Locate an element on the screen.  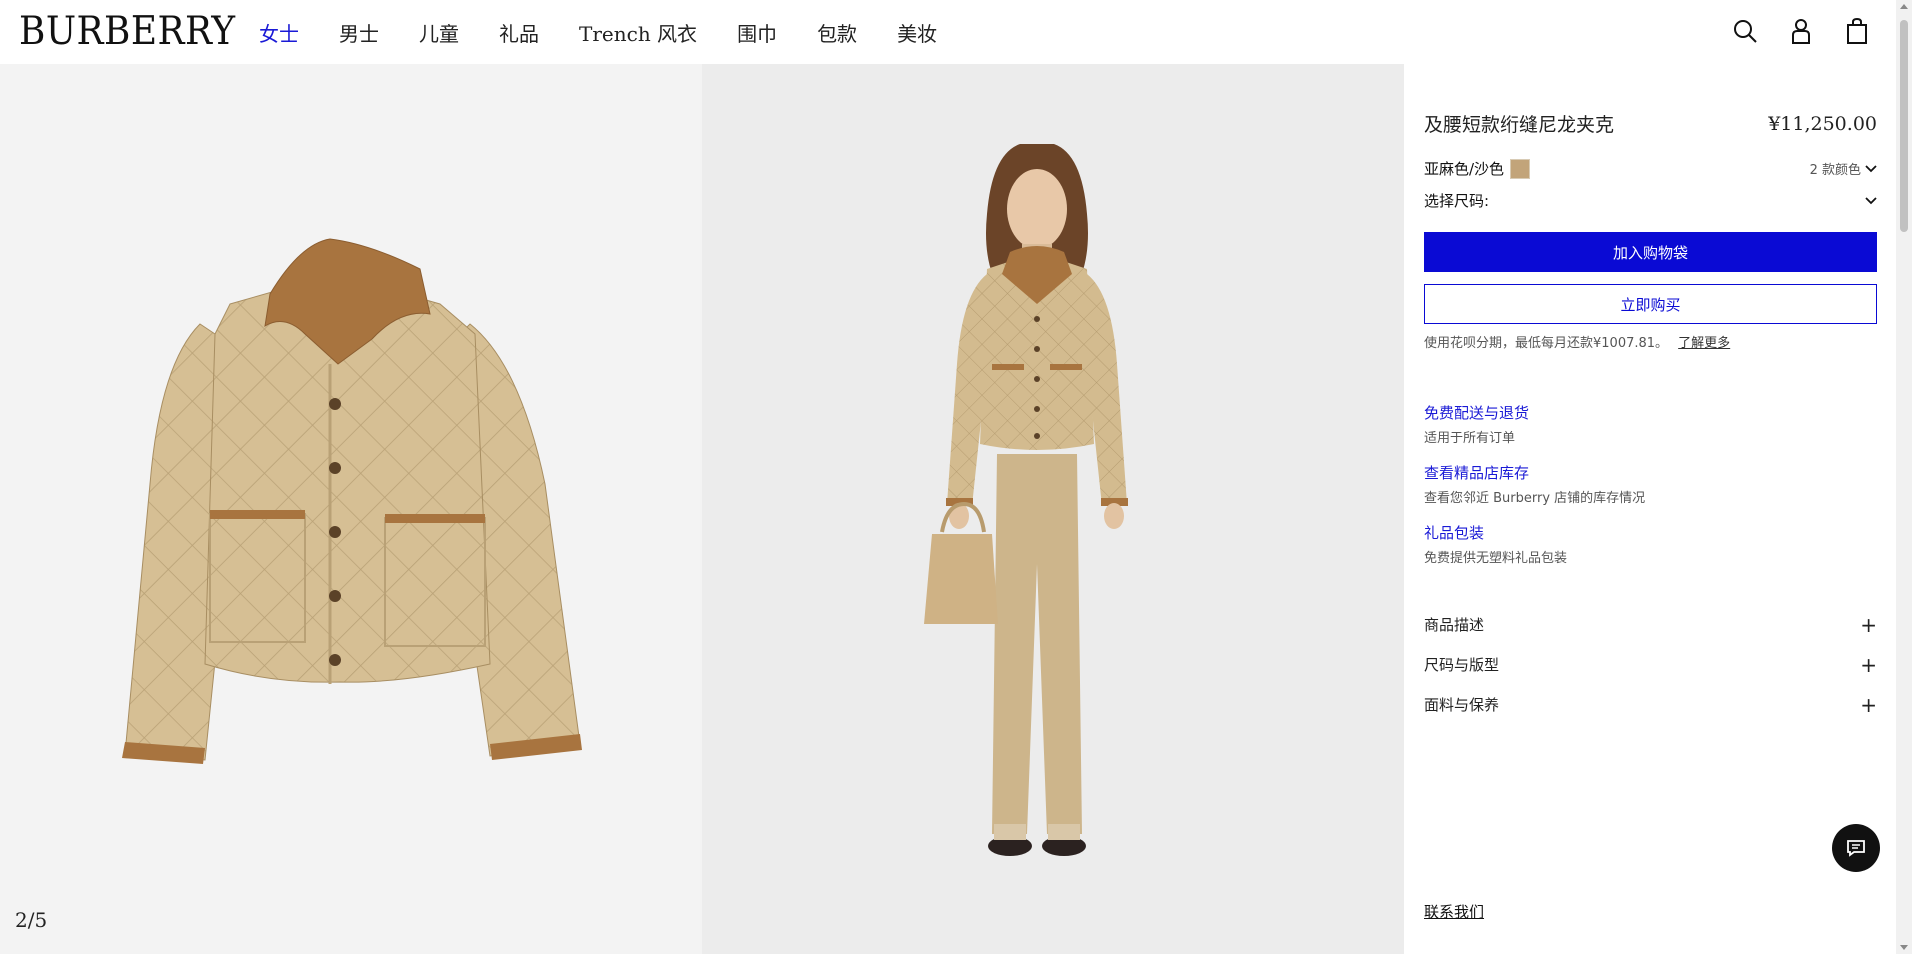
service-store-stock: 查看精品店库存 查看您邻近 Burberry 店铺的库存情况 is located at coordinates (1534, 484).